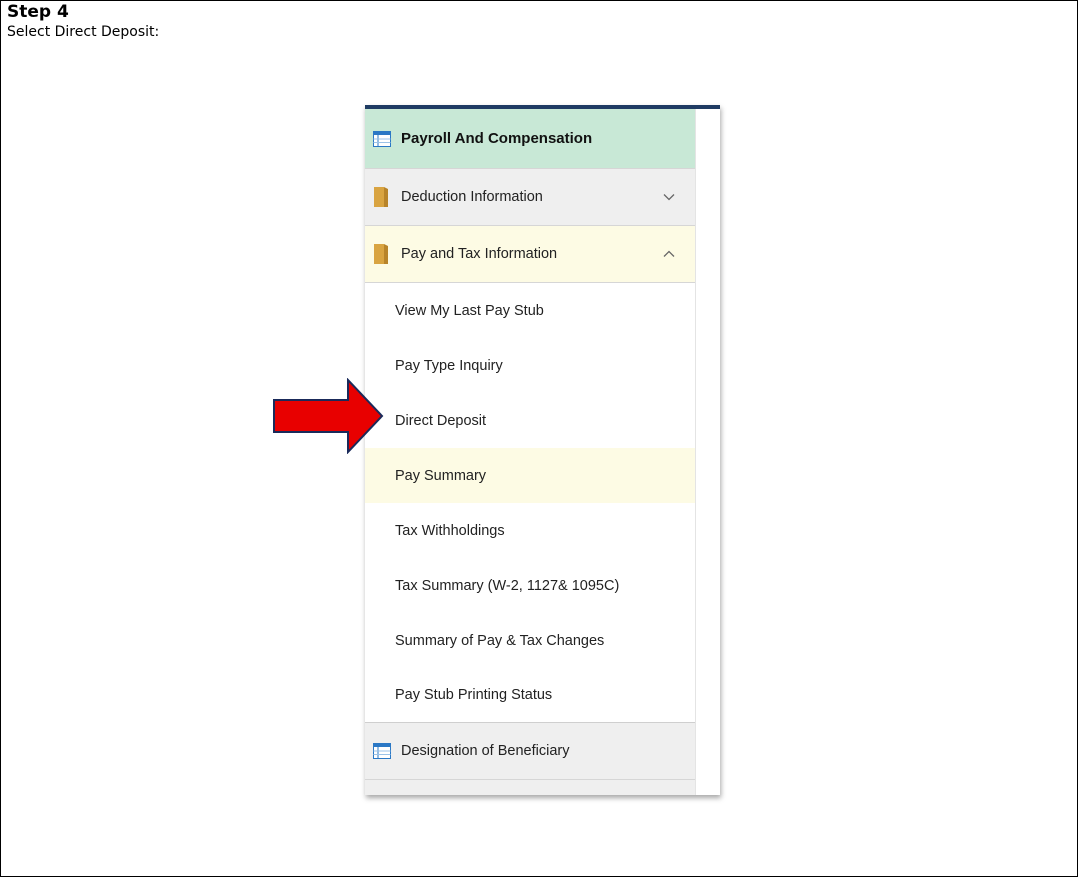  What do you see at coordinates (530, 365) in the screenshot?
I see `menu-item-pay-type-inquiry: Pay Type Inquiry` at bounding box center [530, 365].